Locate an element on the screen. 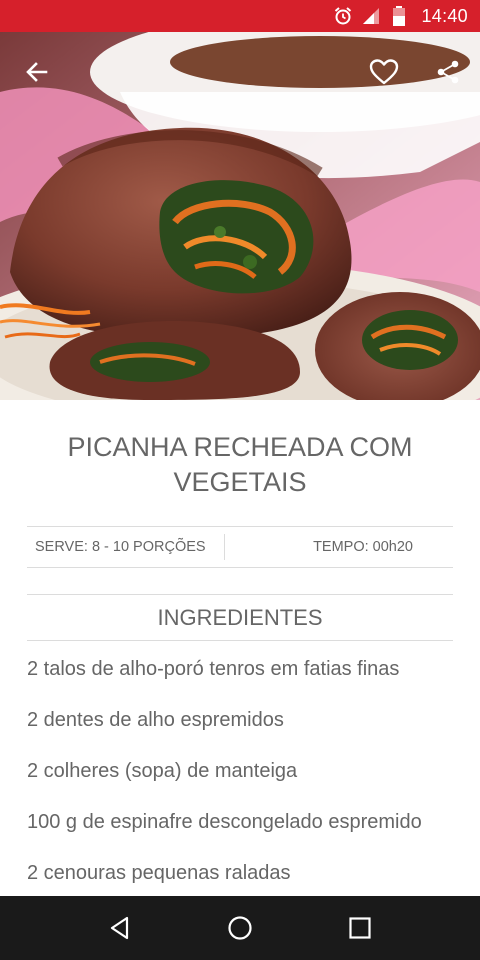 The width and height of the screenshot is (480, 960). nav-home-icon is located at coordinates (240, 928).